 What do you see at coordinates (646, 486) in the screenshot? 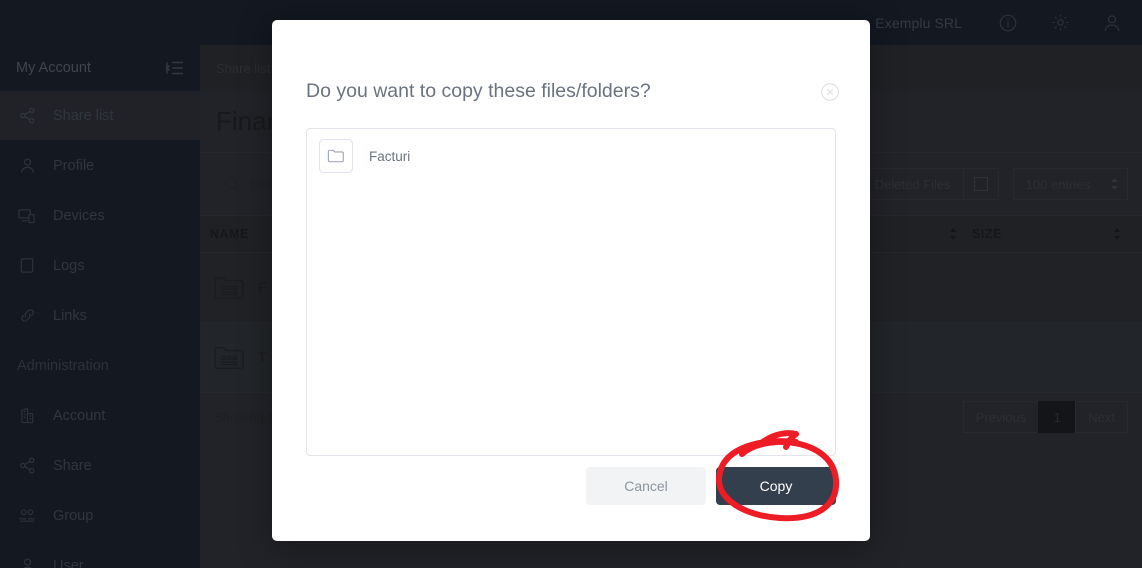
I see `cancel-button: Cancel` at bounding box center [646, 486].